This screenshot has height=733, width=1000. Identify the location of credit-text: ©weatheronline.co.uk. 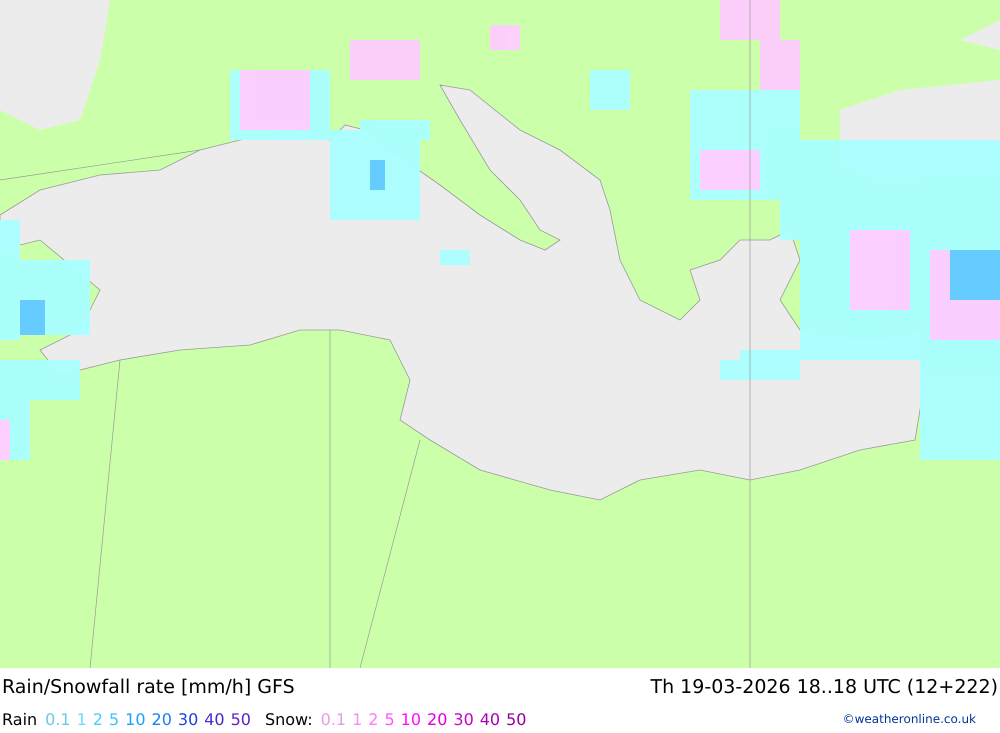
(909, 719).